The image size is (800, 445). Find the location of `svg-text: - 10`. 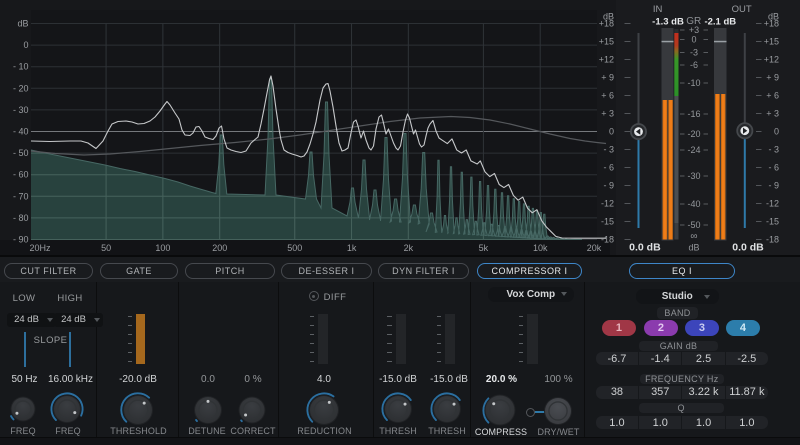

svg-text: - 10 is located at coordinates (21, 67).